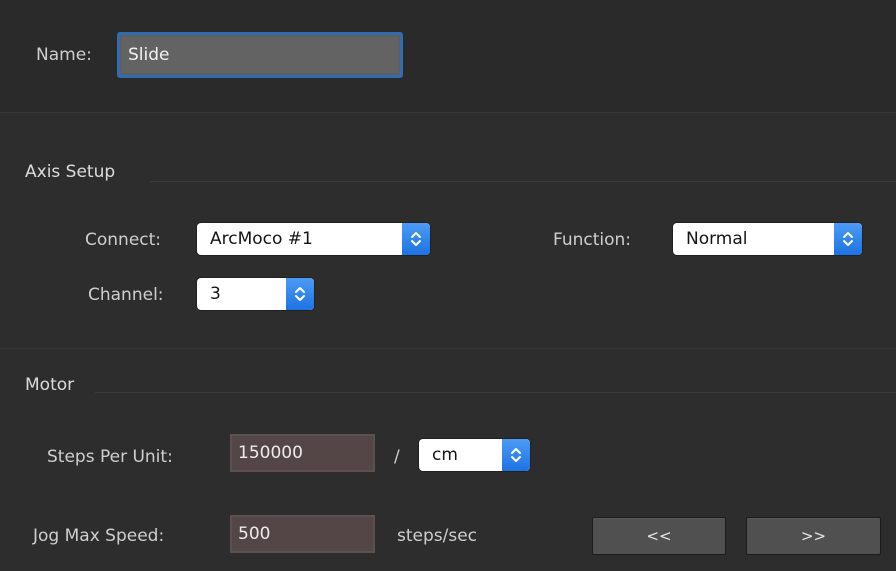 Image resolution: width=896 pixels, height=571 pixels. I want to click on steps-per-unit-value: 150000, so click(302, 453).